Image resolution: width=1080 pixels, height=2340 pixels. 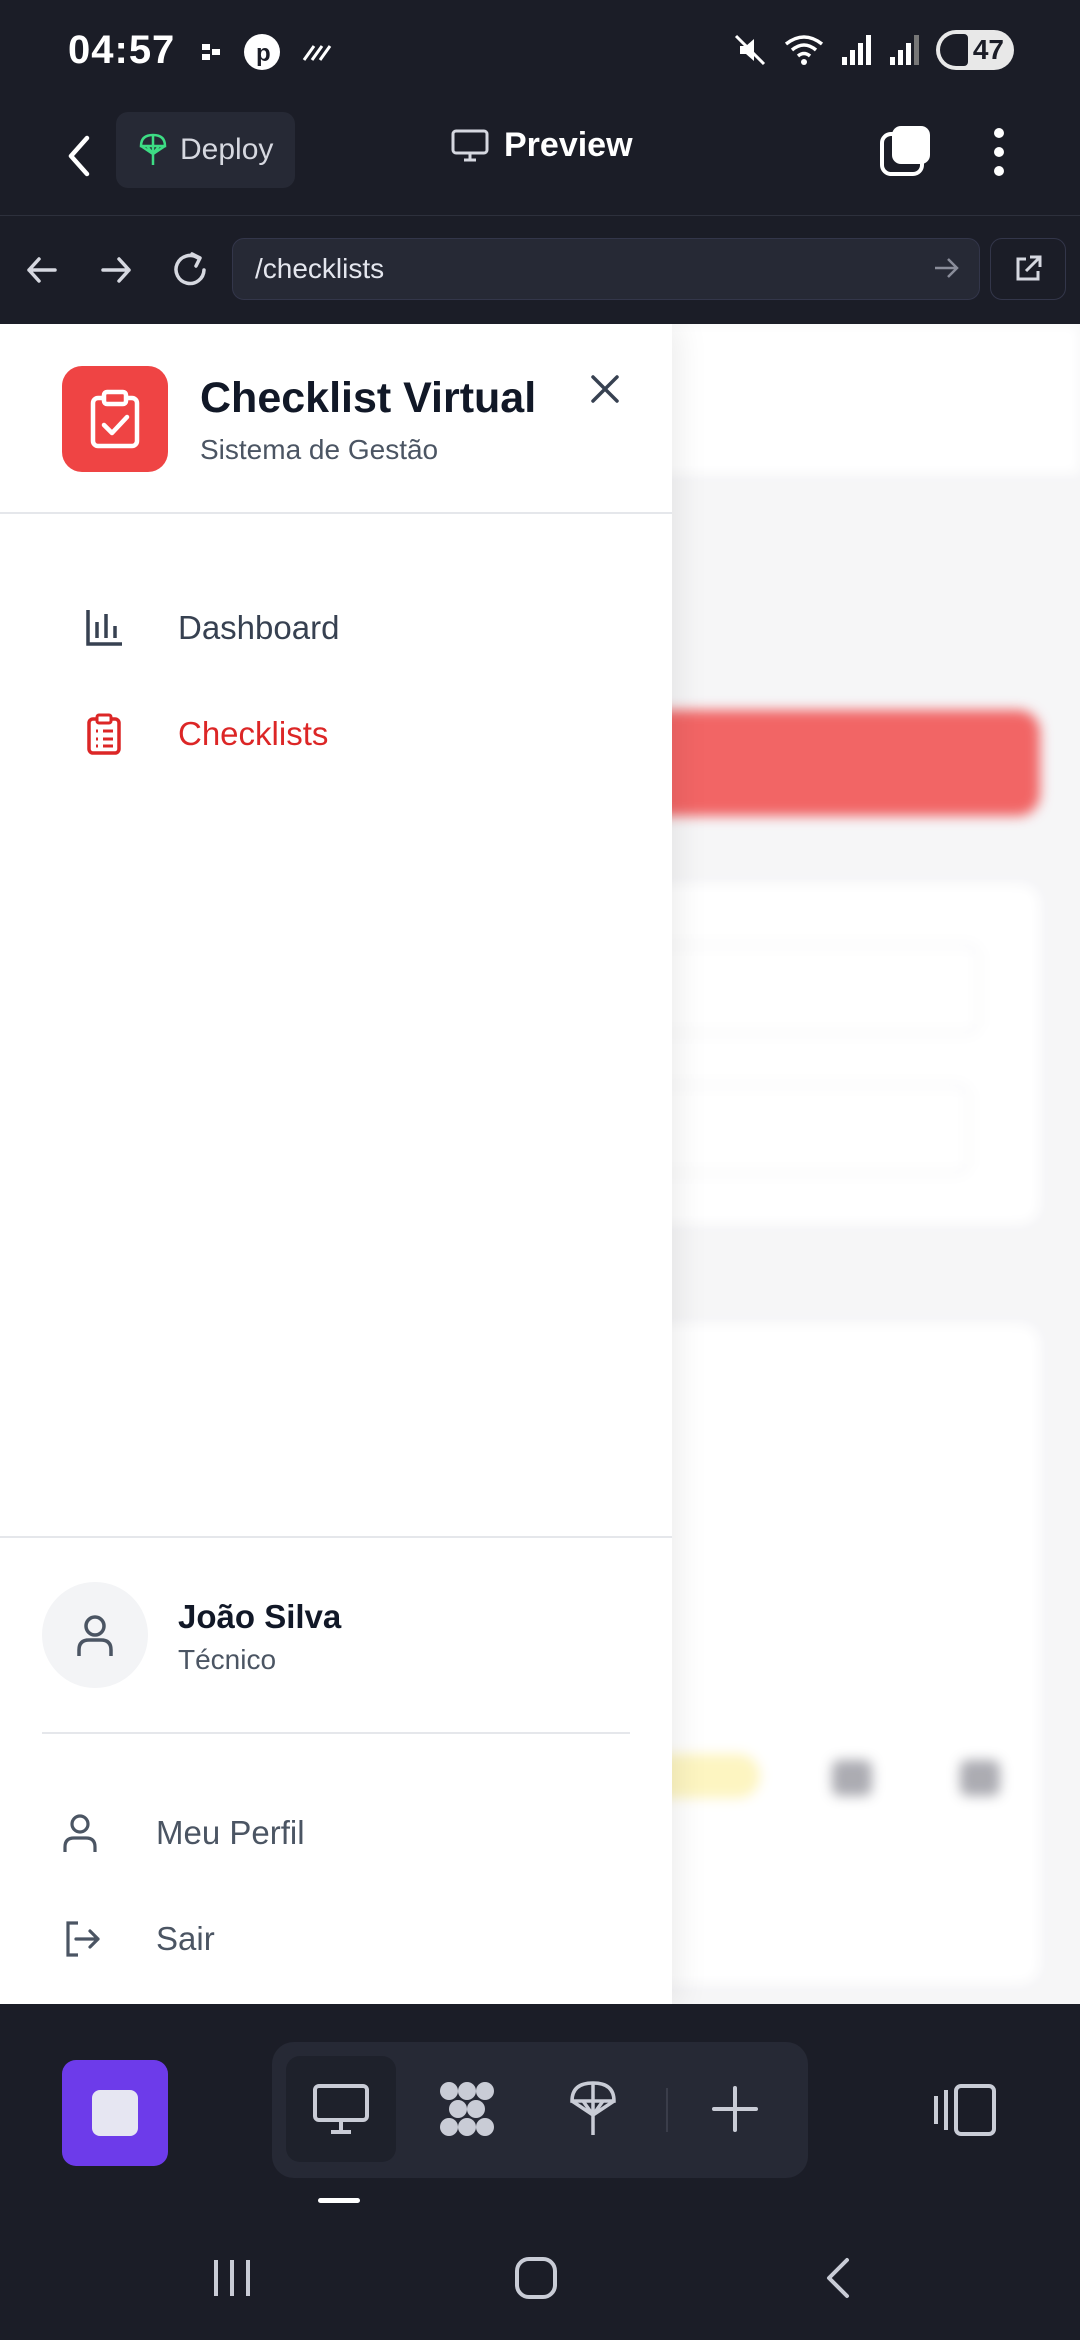 I want to click on system-navigation-bar, so click(x=540, y=2277).